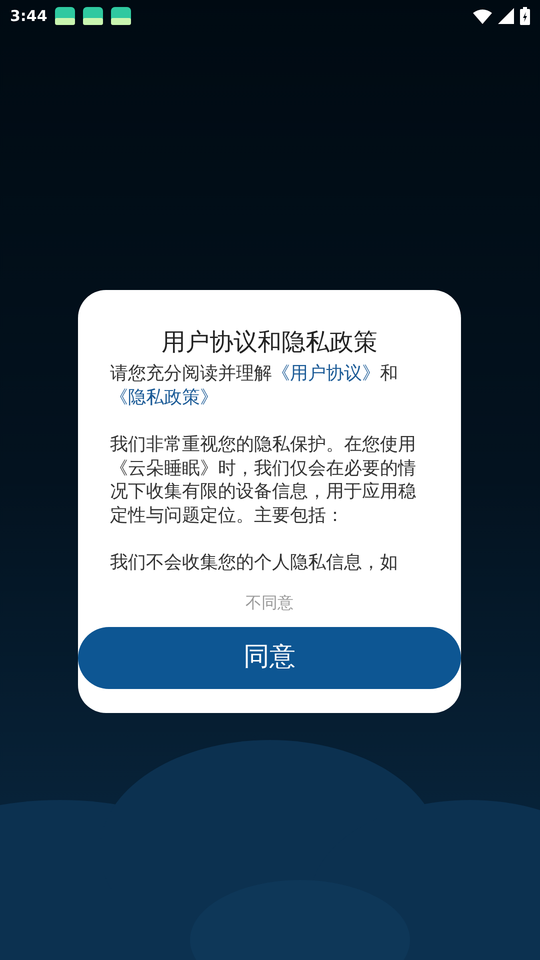 The width and height of the screenshot is (540, 960). What do you see at coordinates (269, 342) in the screenshot?
I see `dialog-title: 用户协议和隐私政策` at bounding box center [269, 342].